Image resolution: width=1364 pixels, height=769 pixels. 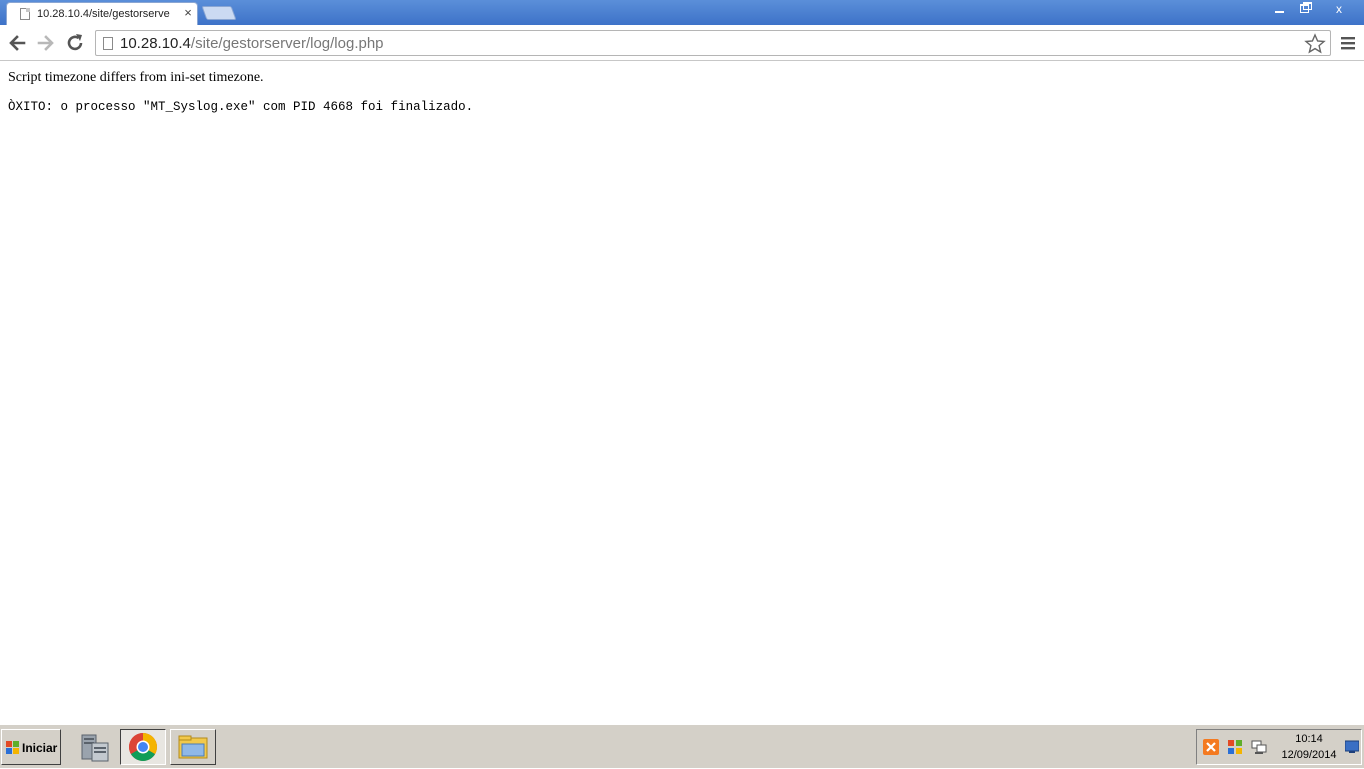 I want to click on windows-logo-icon, so click(x=12, y=747).